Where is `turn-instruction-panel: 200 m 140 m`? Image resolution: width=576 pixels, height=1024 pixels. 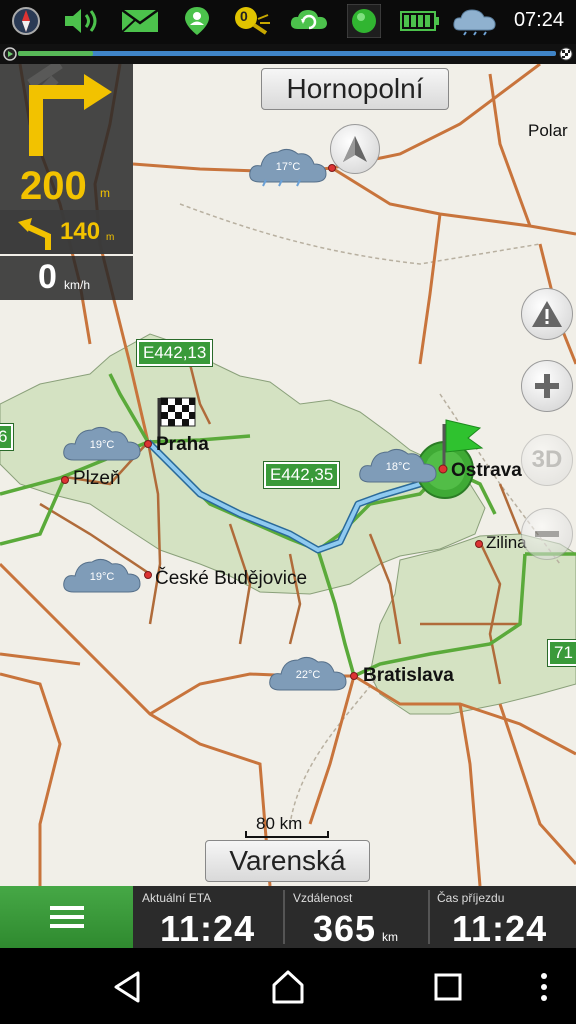 turn-instruction-panel: 200 m 140 m is located at coordinates (66, 159).